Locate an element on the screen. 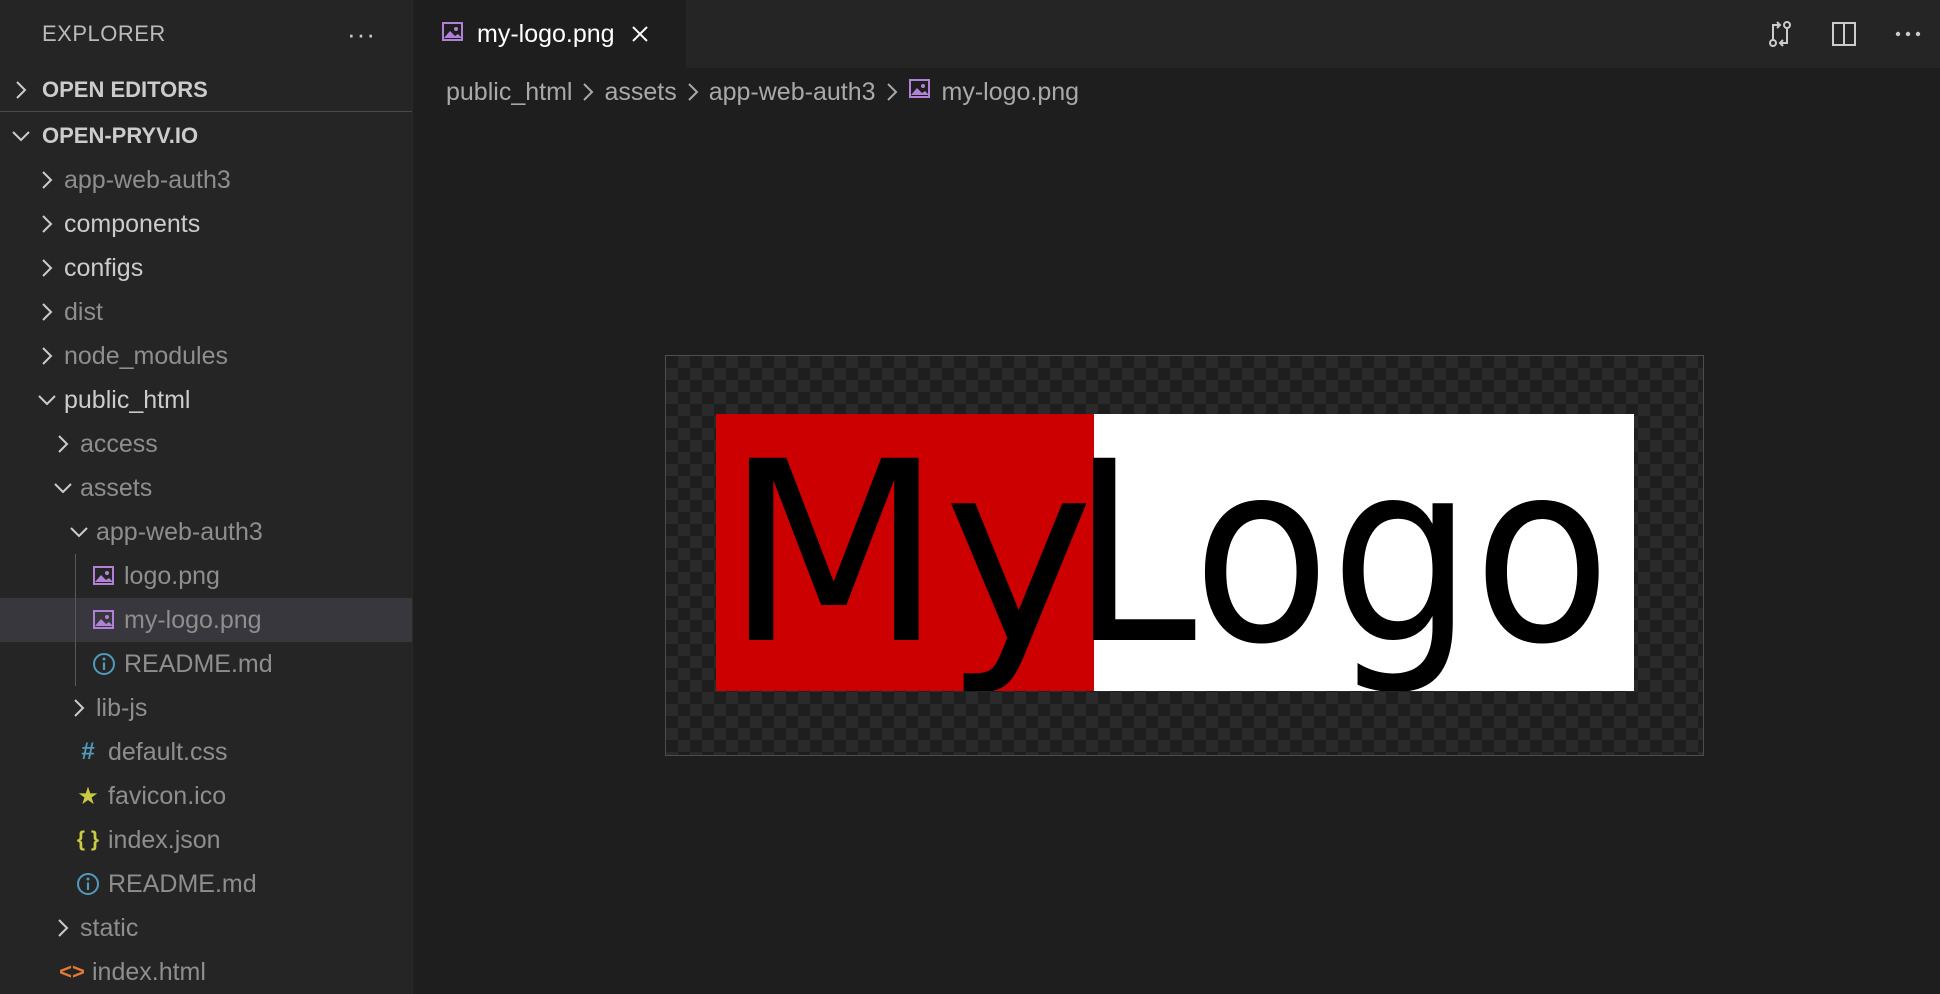 The width and height of the screenshot is (1940, 994). folder-item: assets is located at coordinates (206, 488).